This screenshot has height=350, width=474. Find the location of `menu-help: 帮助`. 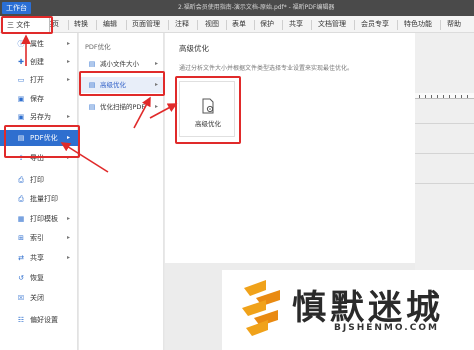

menu-help: 帮助 is located at coordinates (454, 24).